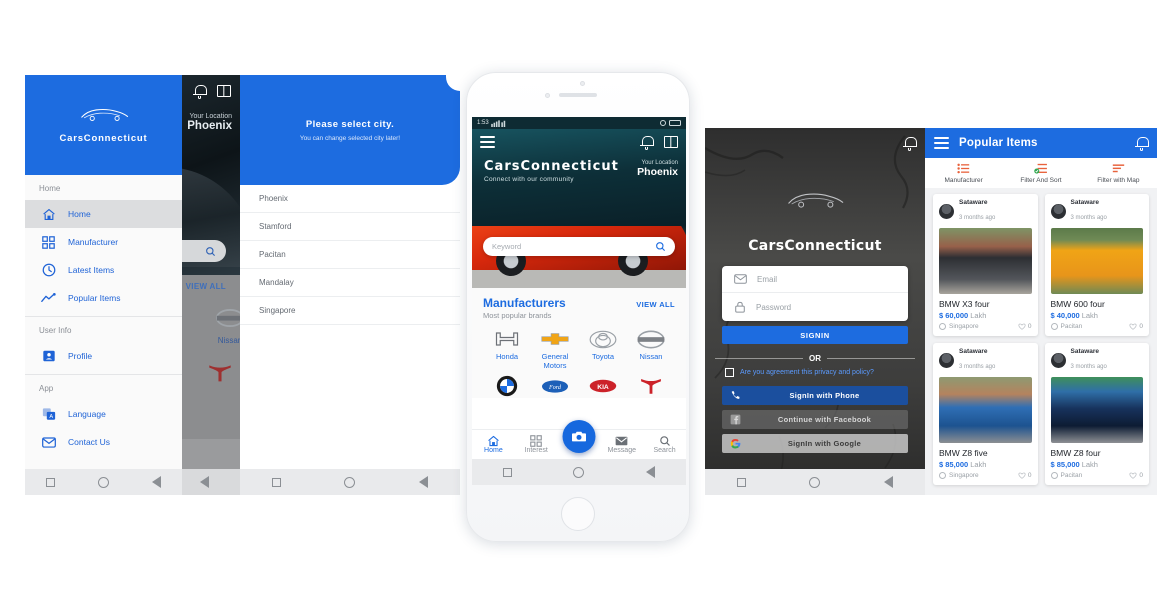 The image size is (1157, 614). What do you see at coordinates (350, 282) in the screenshot?
I see `city-list-item: Mandalay` at bounding box center [350, 282].